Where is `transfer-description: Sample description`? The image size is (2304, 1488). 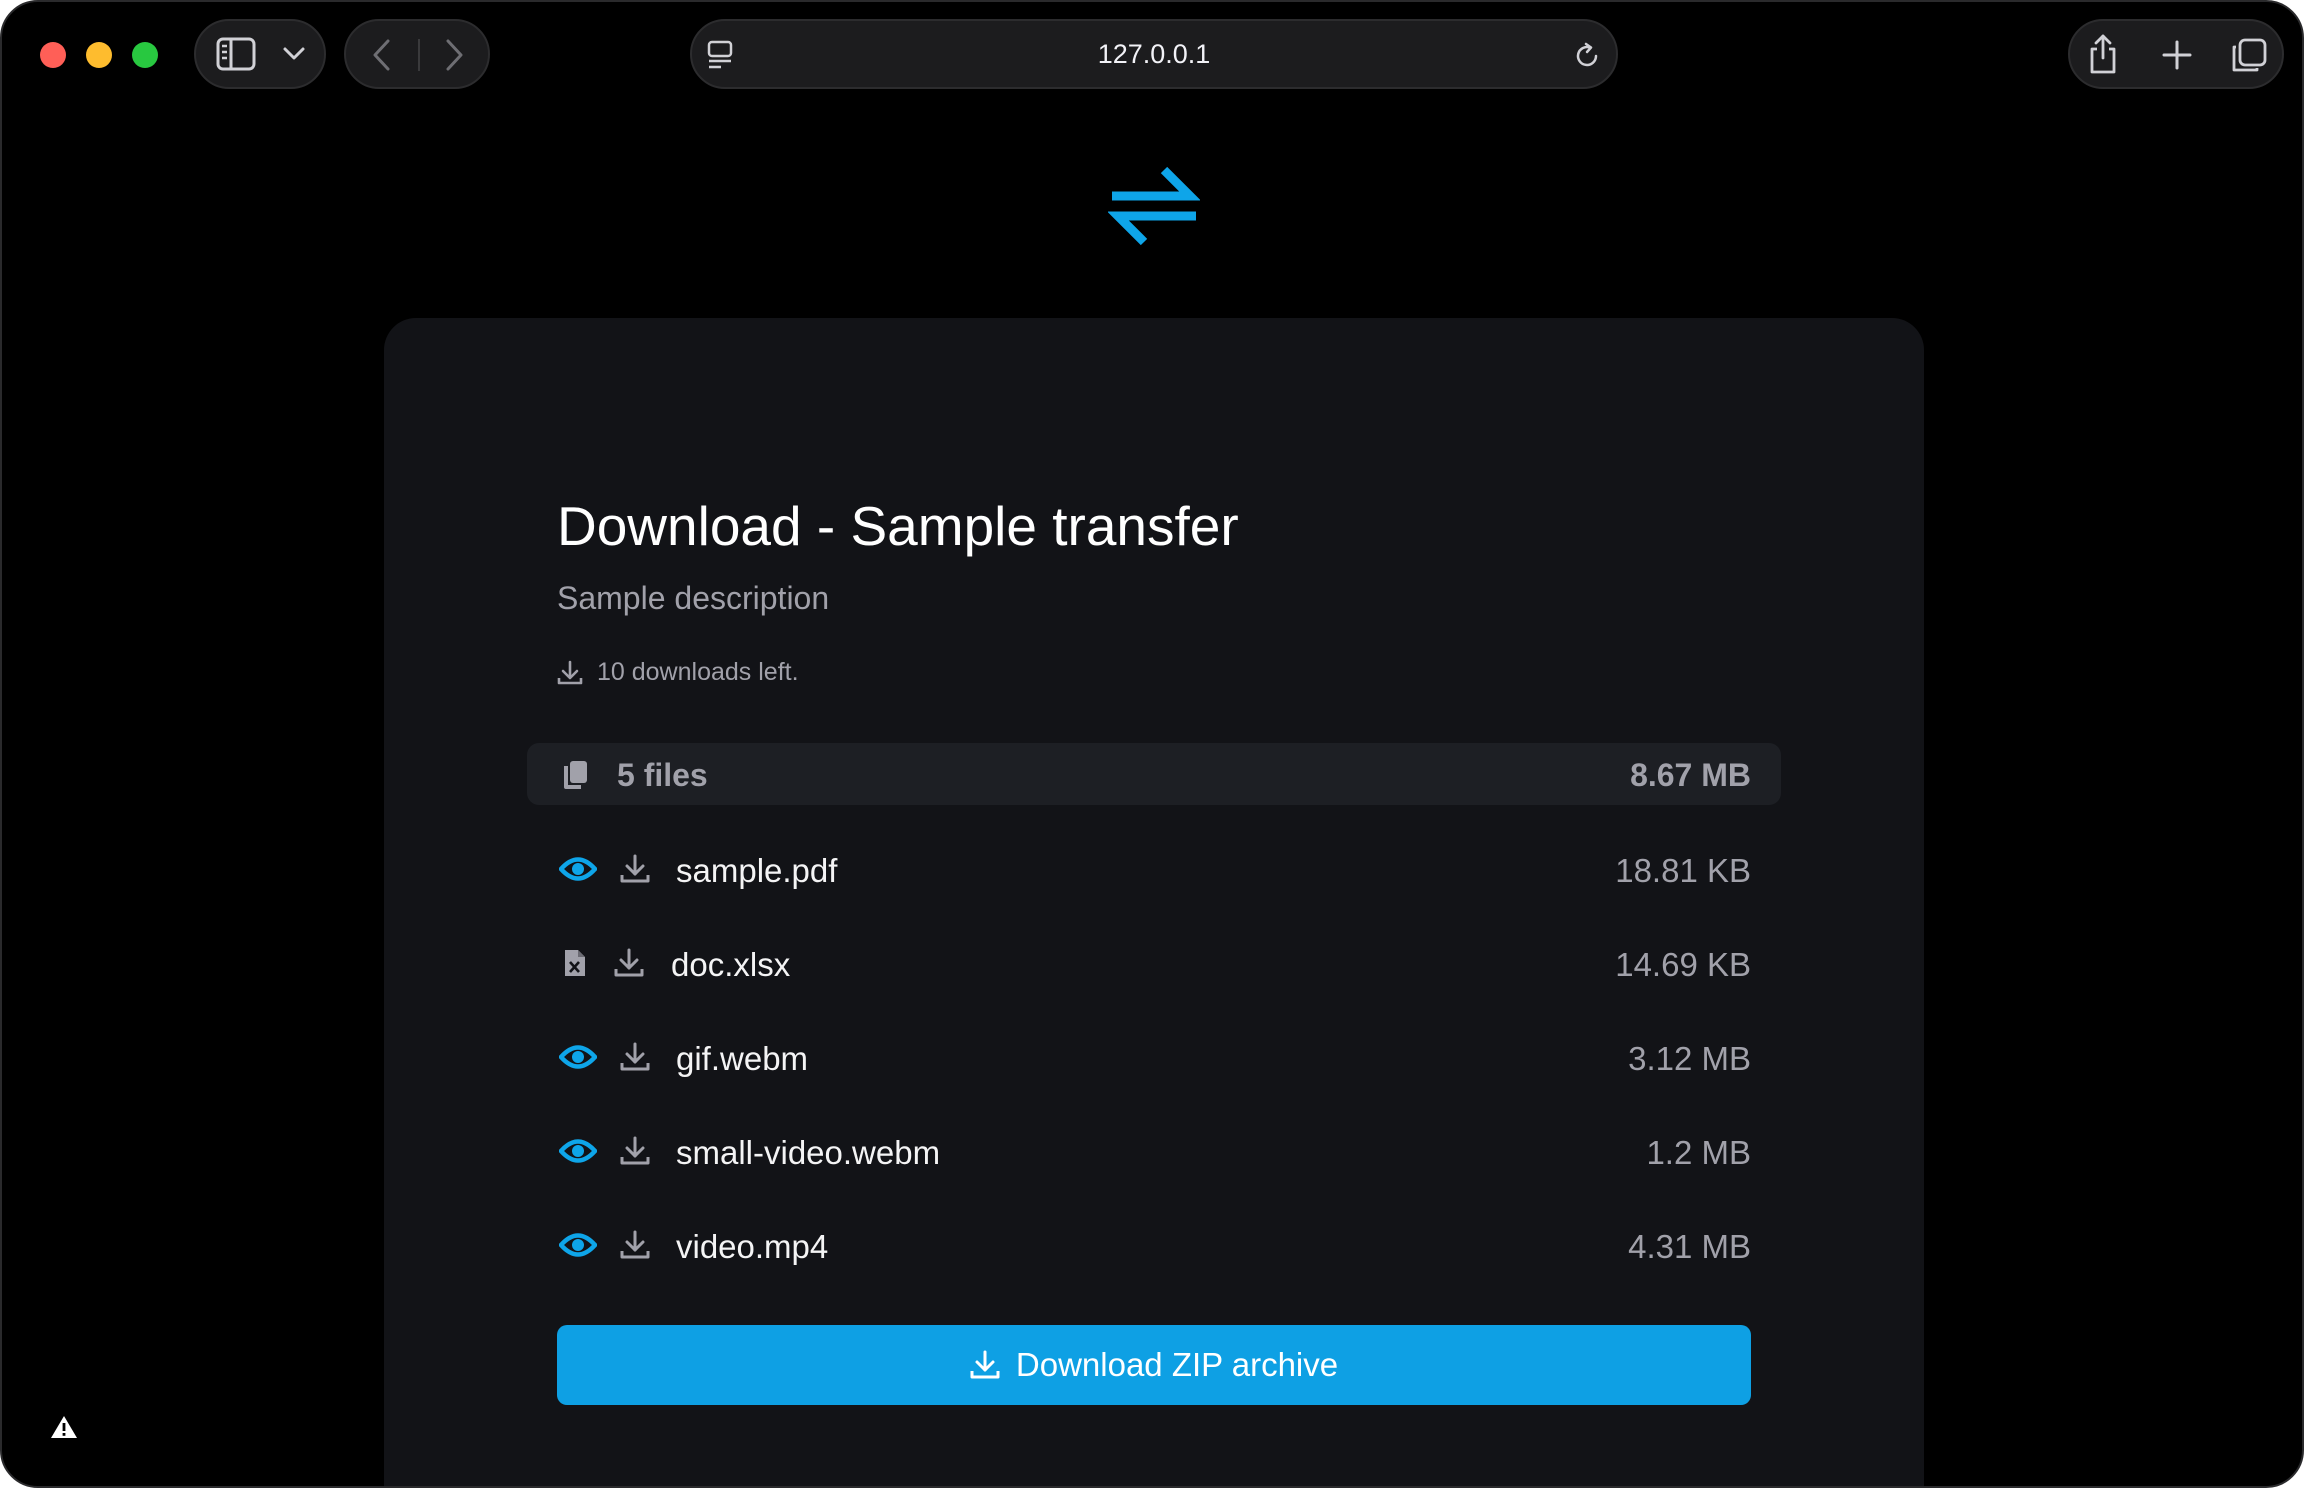 transfer-description: Sample description is located at coordinates (693, 598).